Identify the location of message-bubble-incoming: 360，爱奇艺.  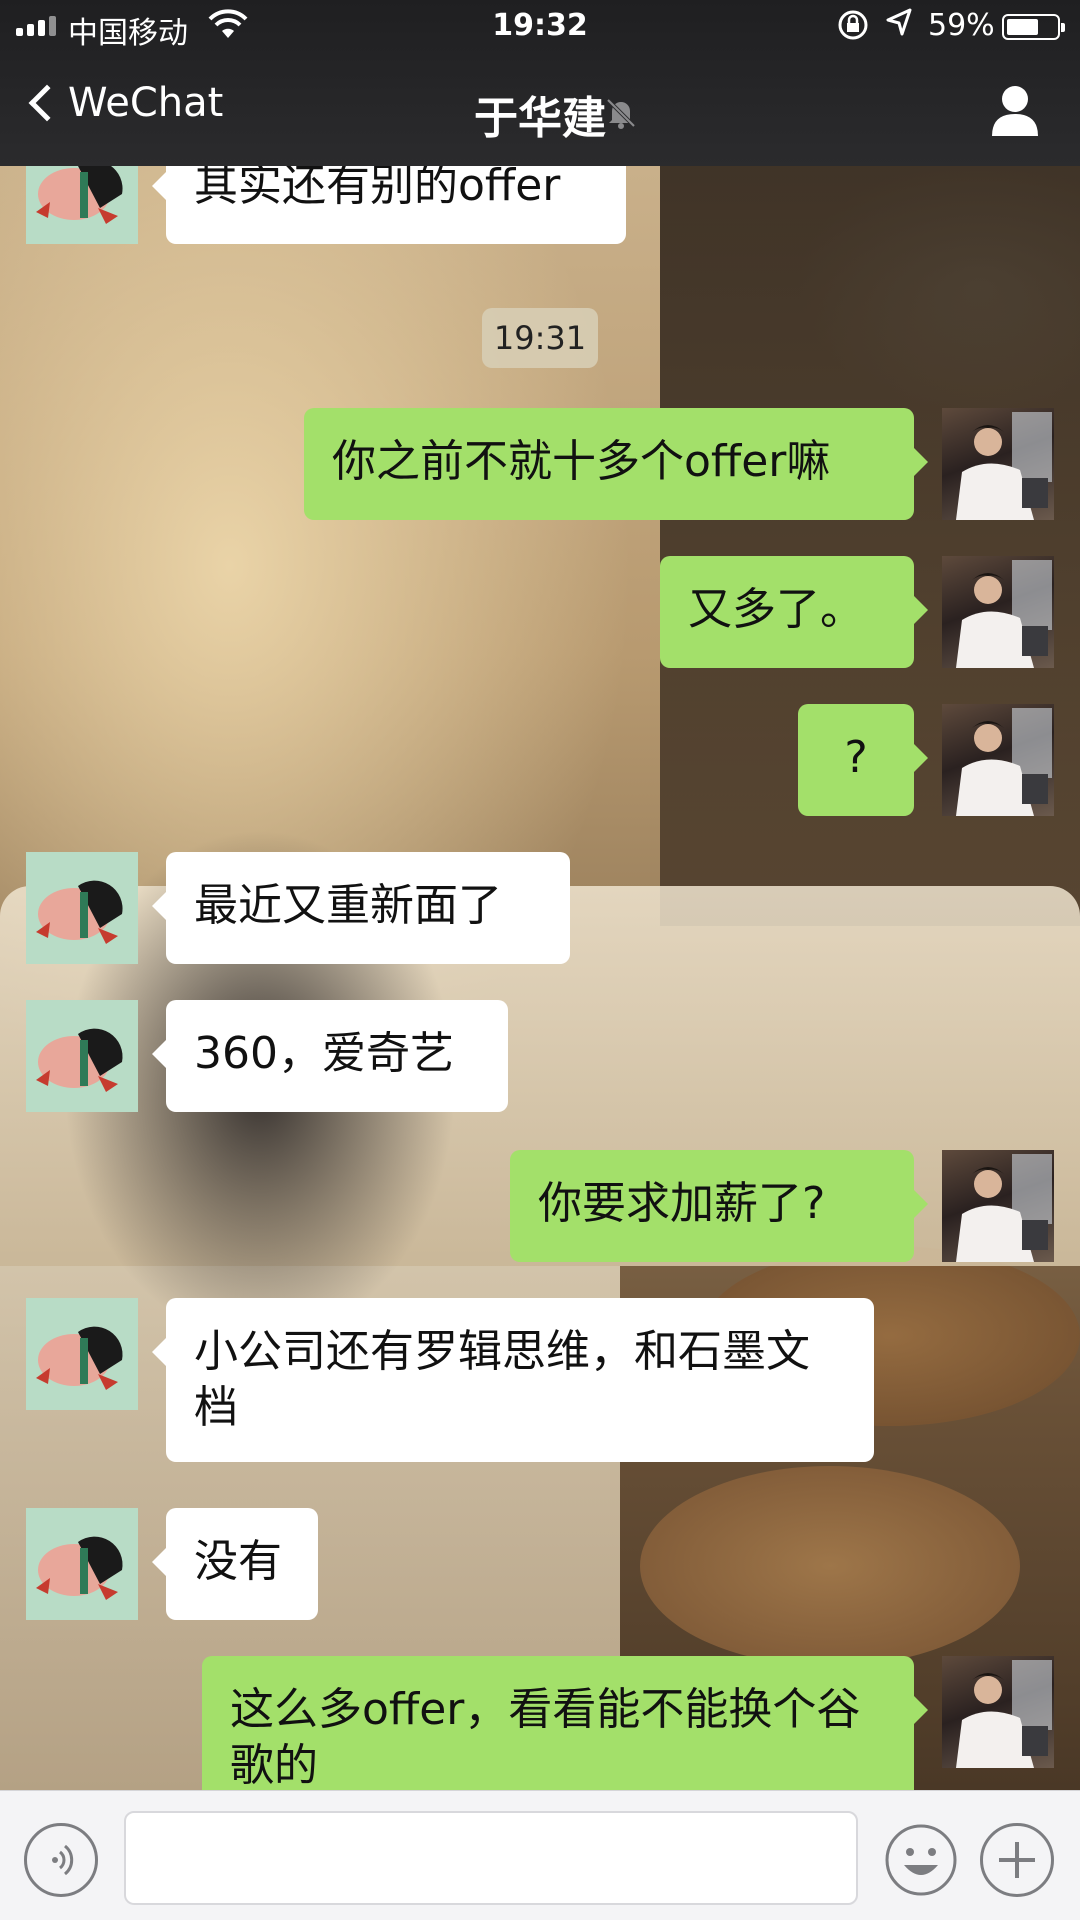
(330, 1056).